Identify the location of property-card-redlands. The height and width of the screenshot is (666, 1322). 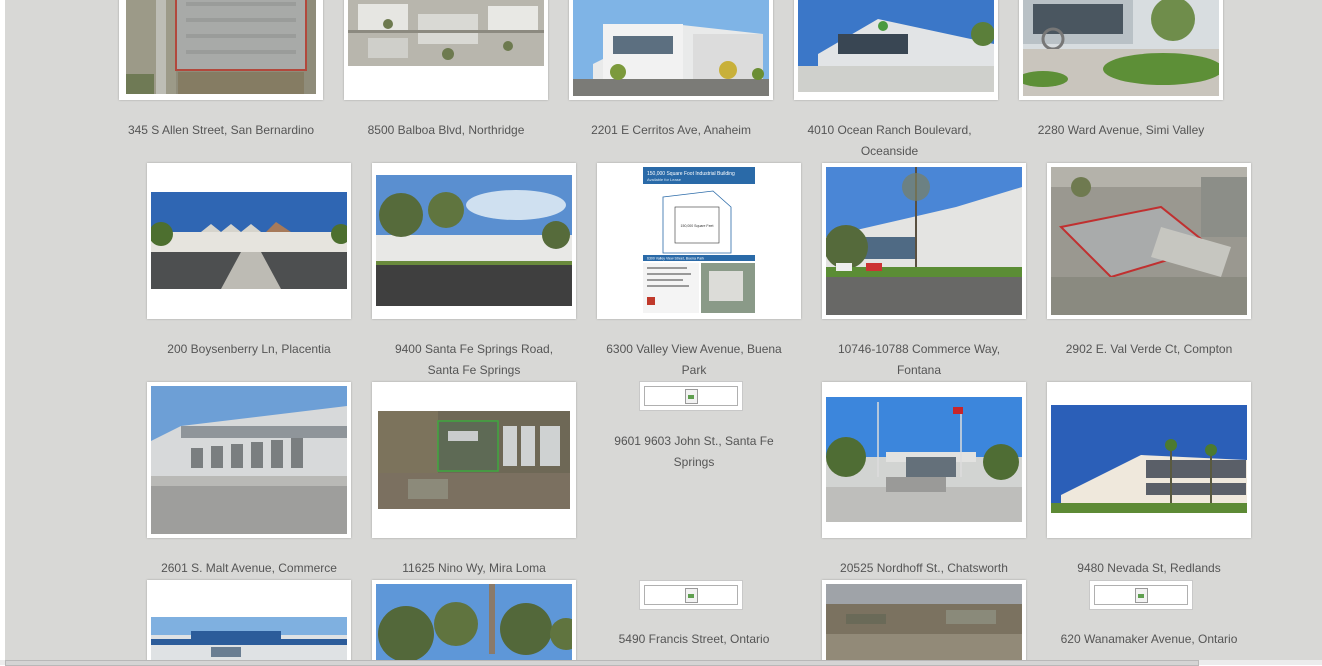
(1149, 460).